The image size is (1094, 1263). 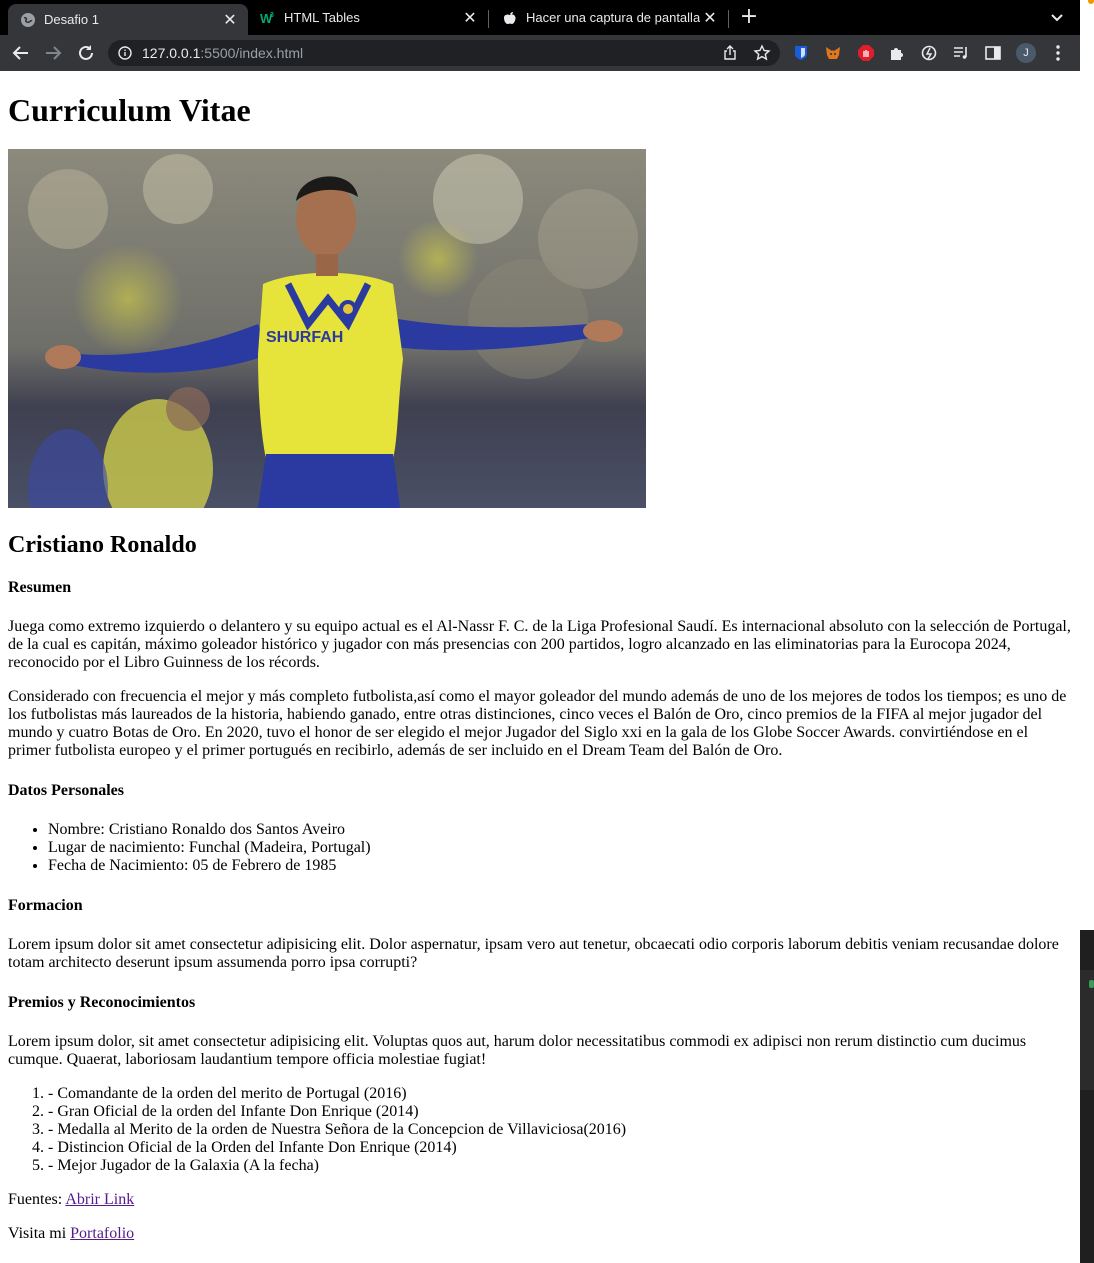 I want to click on new-tab-button: +, so click(x=749, y=17).